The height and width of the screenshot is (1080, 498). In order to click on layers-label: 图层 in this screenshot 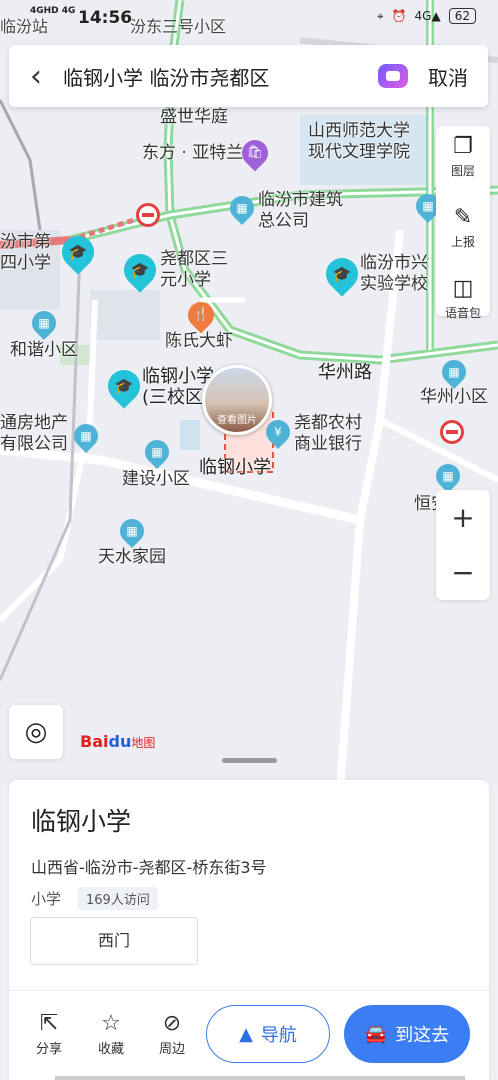, I will do `click(462, 171)`.